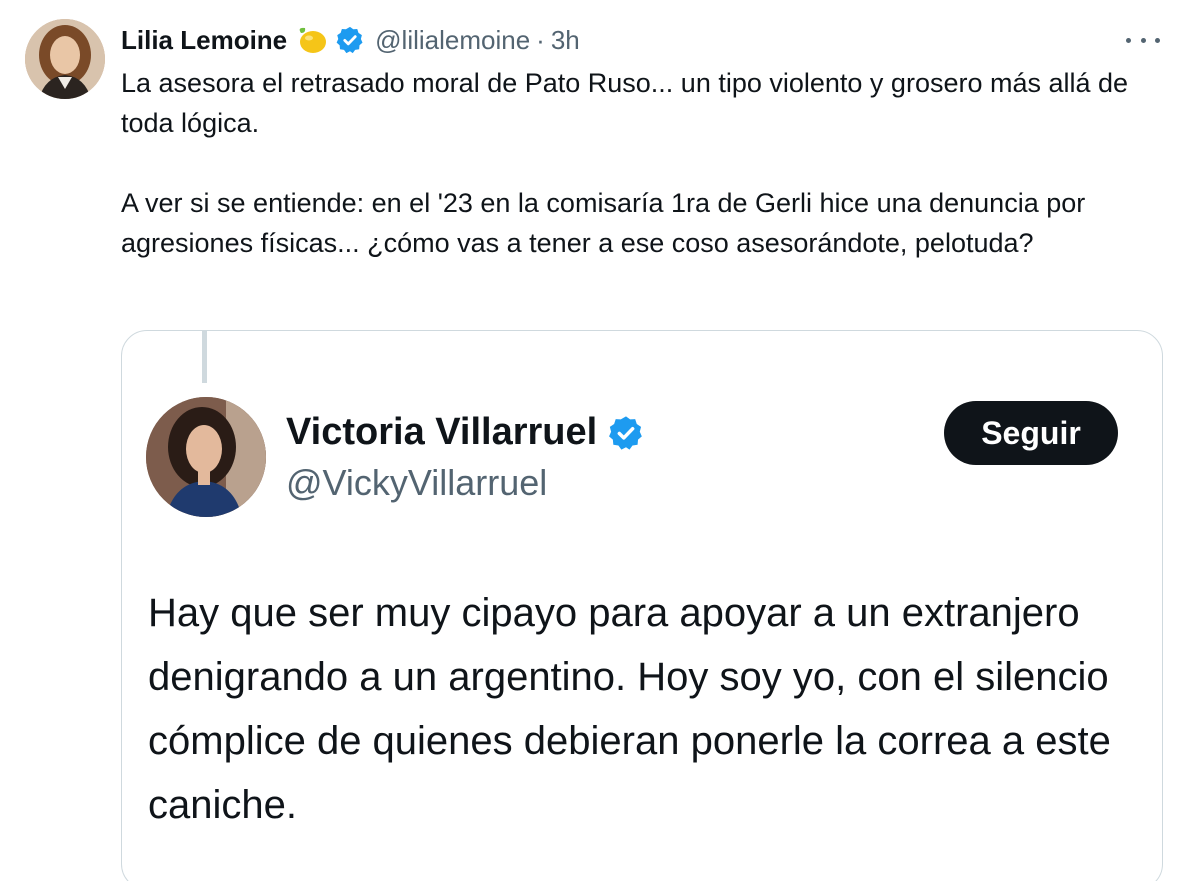 This screenshot has height=881, width=1200. I want to click on tweet-header: Lilia Lemoine @lilialemoine · 3h, so click(350, 40).